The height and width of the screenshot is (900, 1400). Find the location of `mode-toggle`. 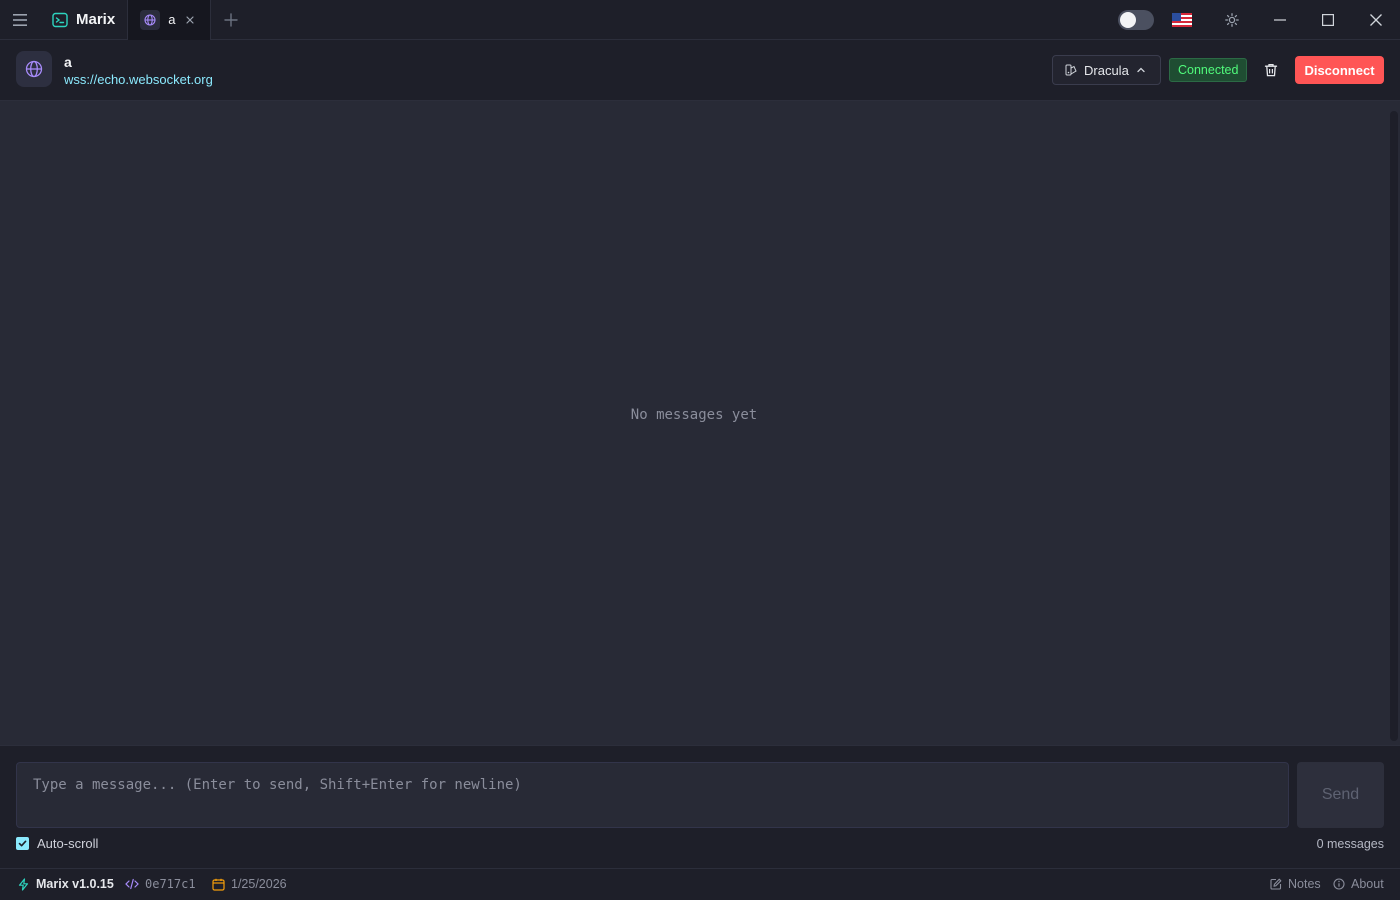

mode-toggle is located at coordinates (1136, 20).